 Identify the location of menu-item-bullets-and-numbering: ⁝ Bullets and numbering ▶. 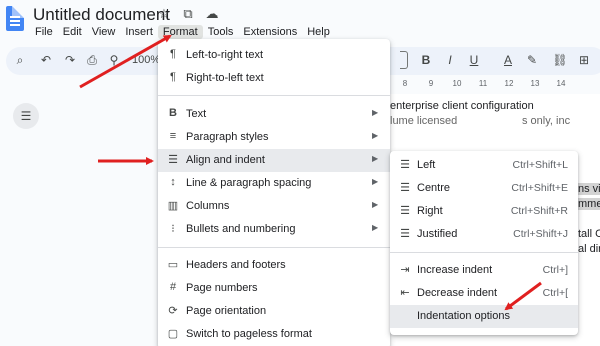
(274, 229).